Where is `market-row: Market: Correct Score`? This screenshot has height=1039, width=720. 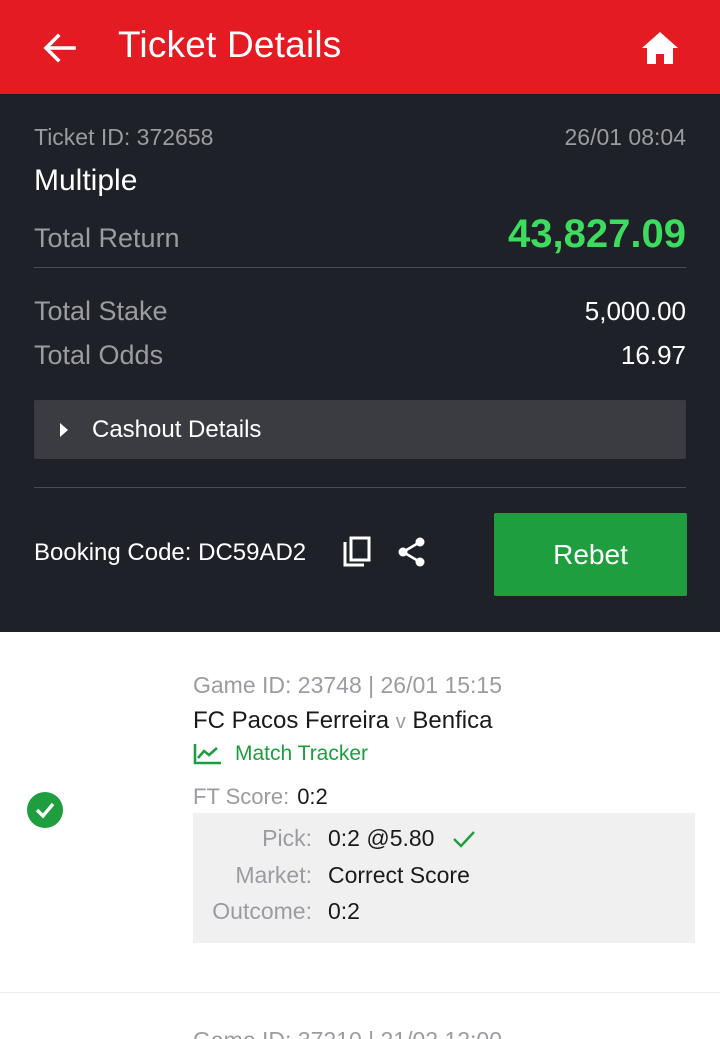 market-row: Market: Correct Score is located at coordinates (331, 875).